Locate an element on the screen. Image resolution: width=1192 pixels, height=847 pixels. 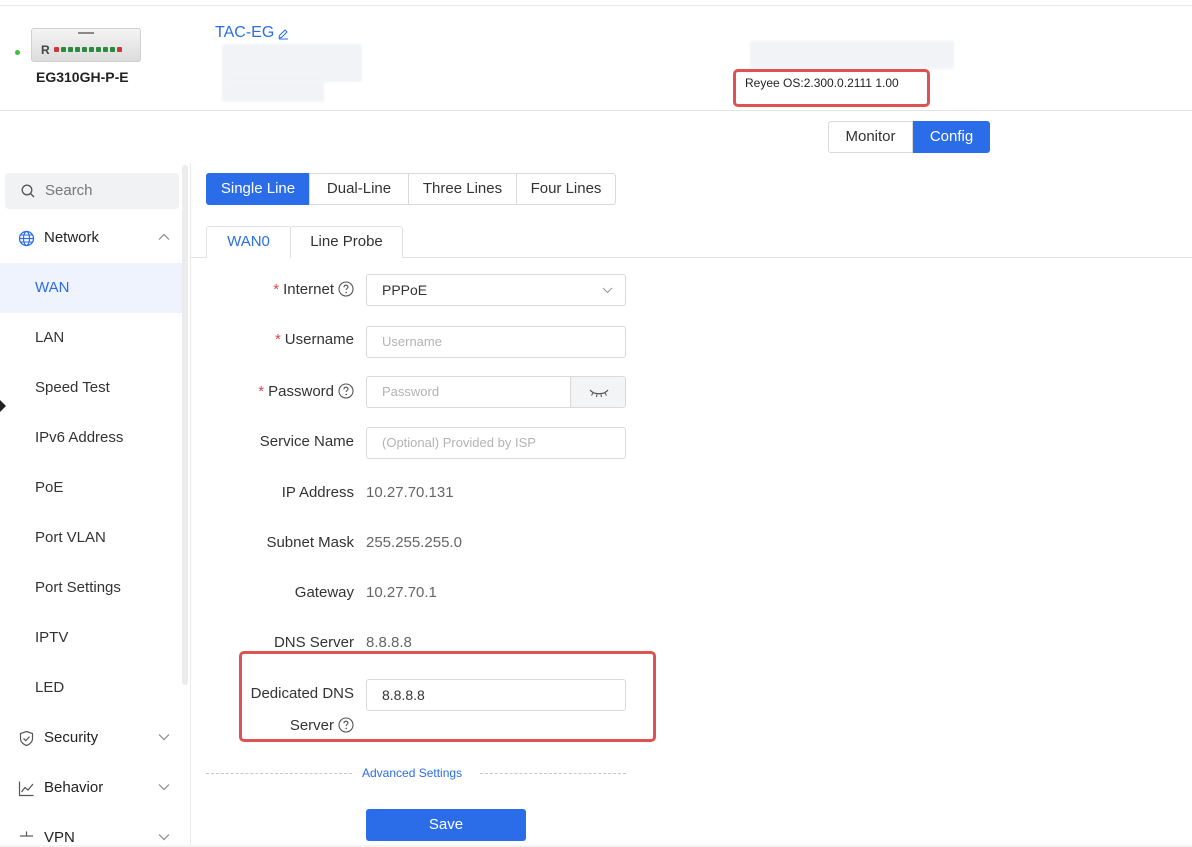
sidebar-item-port-vlan: Port VLAN is located at coordinates (94, 538).